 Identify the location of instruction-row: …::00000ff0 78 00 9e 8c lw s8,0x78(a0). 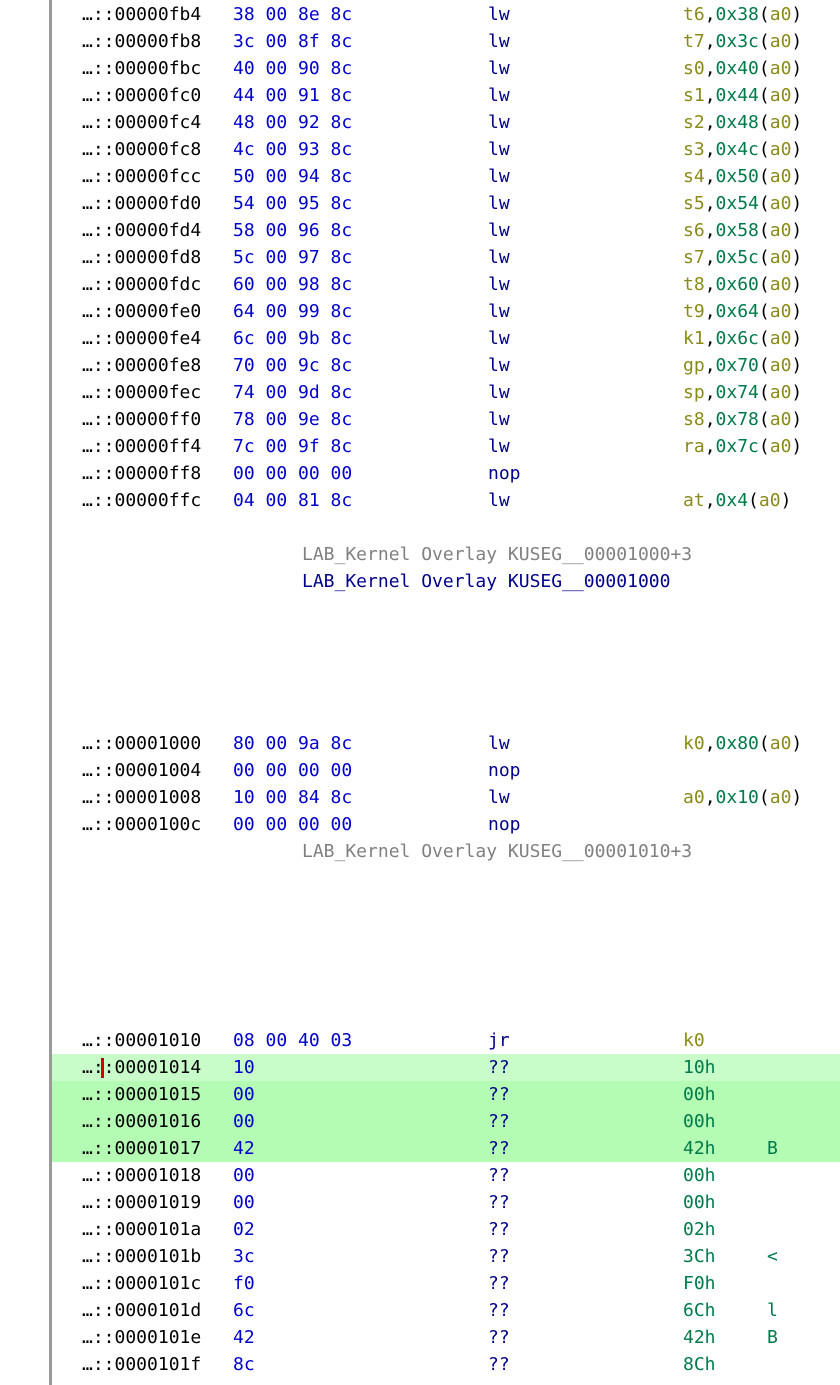
(446, 419).